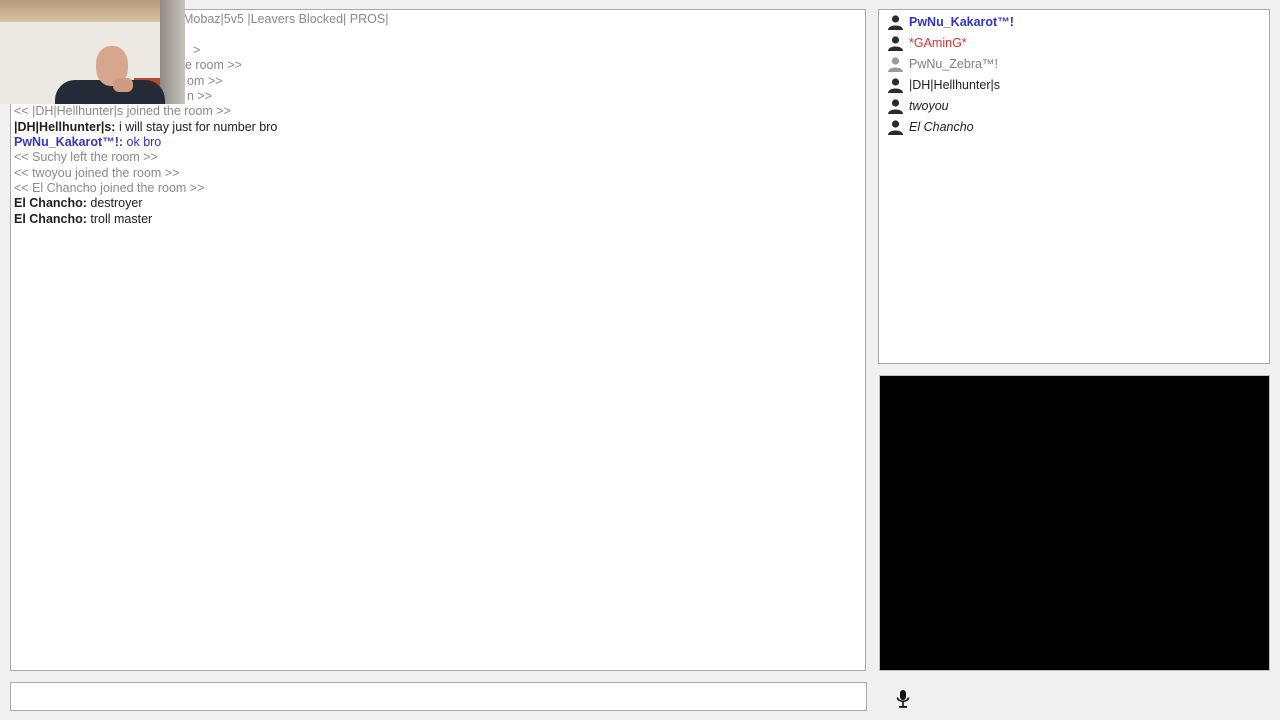 The image size is (1280, 720). Describe the element at coordinates (92, 11) in the screenshot. I see `webcam-ceiling` at that location.